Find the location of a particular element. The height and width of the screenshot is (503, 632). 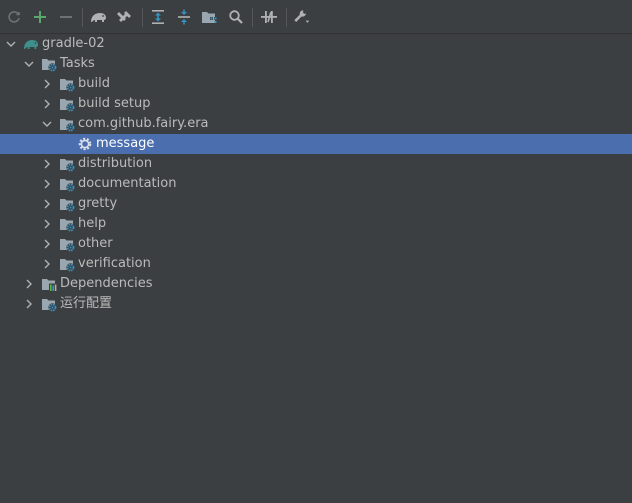

settings-wrench-icon is located at coordinates (302, 17).